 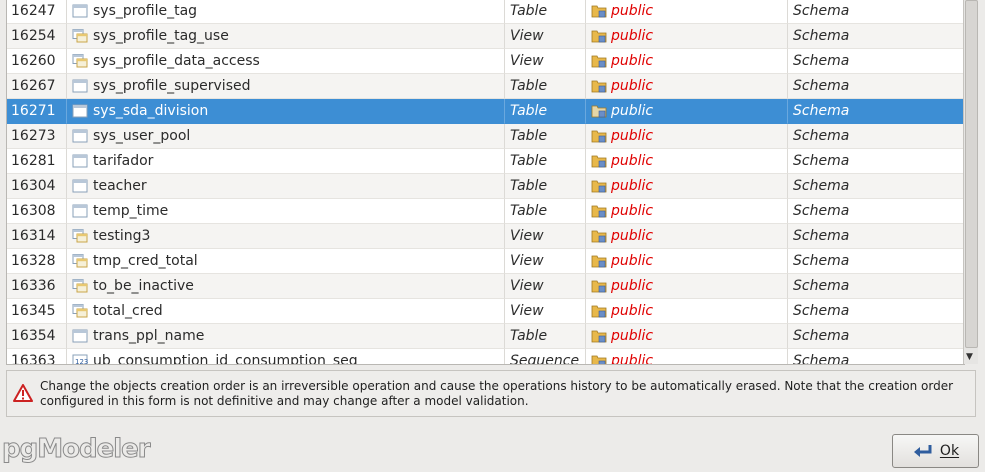 What do you see at coordinates (935, 451) in the screenshot?
I see `ok-button: Ok` at bounding box center [935, 451].